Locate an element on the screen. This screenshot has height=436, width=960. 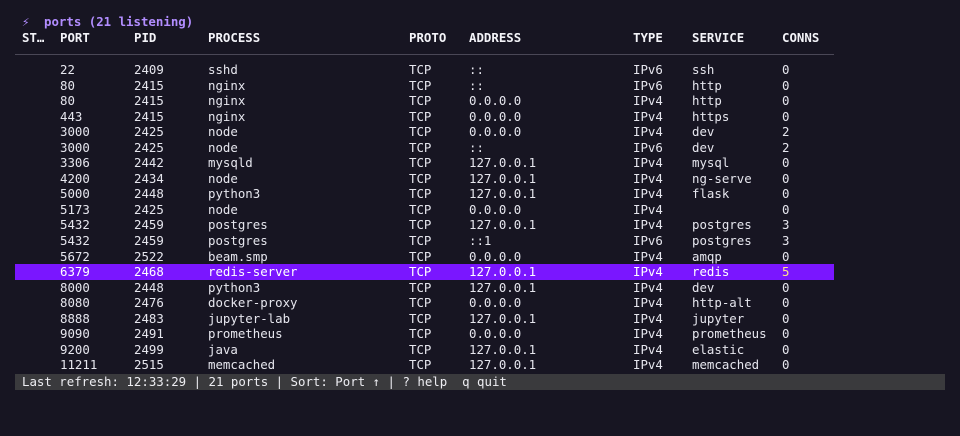
cell-process: python3 is located at coordinates (234, 287).